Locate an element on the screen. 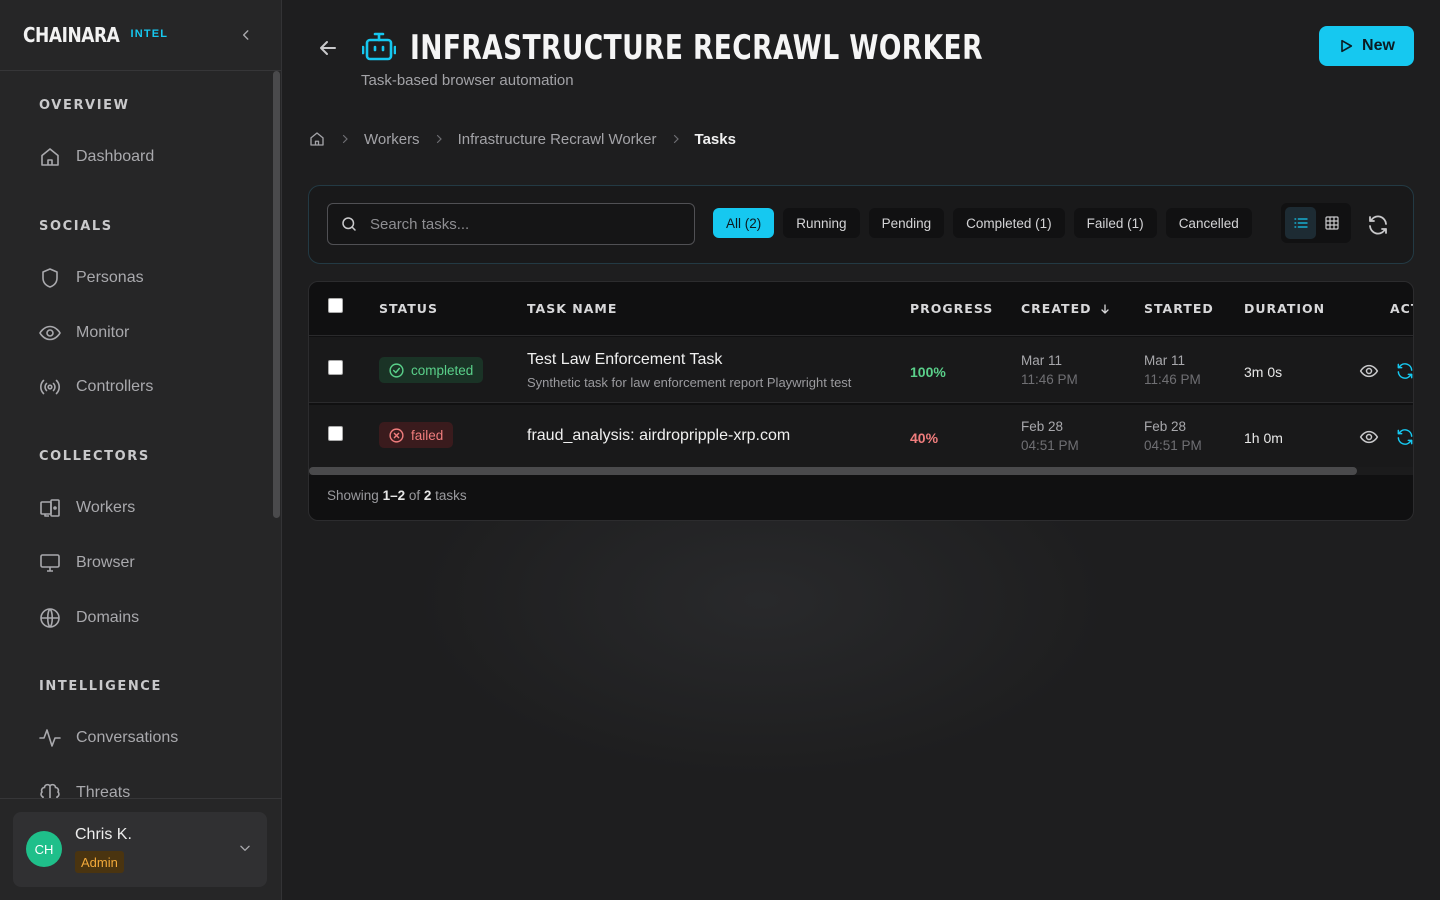  section-title-intelligence: INTELLIGENCE is located at coordinates (100, 686).